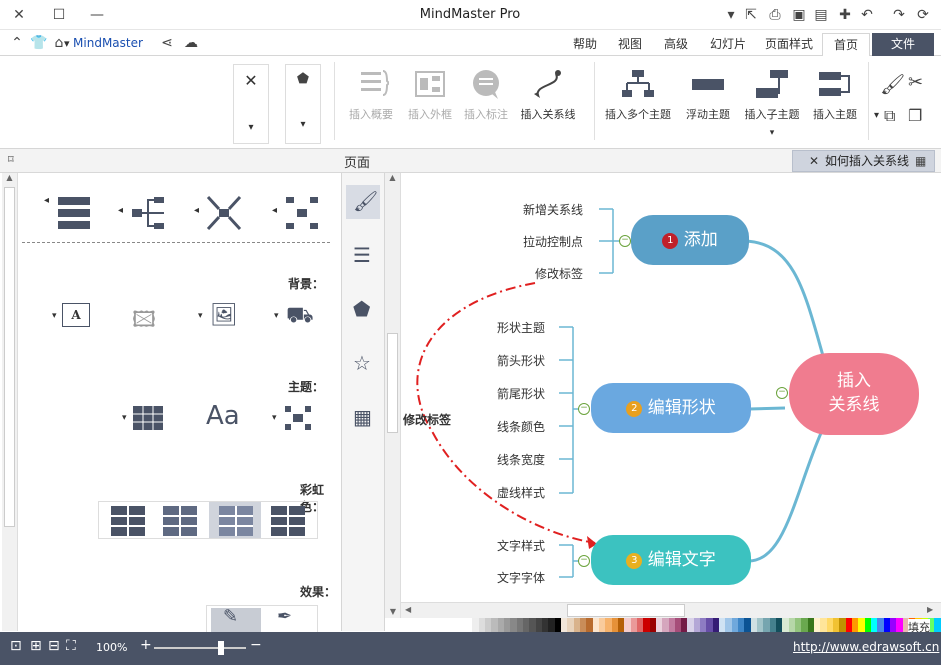 The width and height of the screenshot is (941, 665). What do you see at coordinates (751, 15) in the screenshot?
I see `export-icon: ⇱` at bounding box center [751, 15].